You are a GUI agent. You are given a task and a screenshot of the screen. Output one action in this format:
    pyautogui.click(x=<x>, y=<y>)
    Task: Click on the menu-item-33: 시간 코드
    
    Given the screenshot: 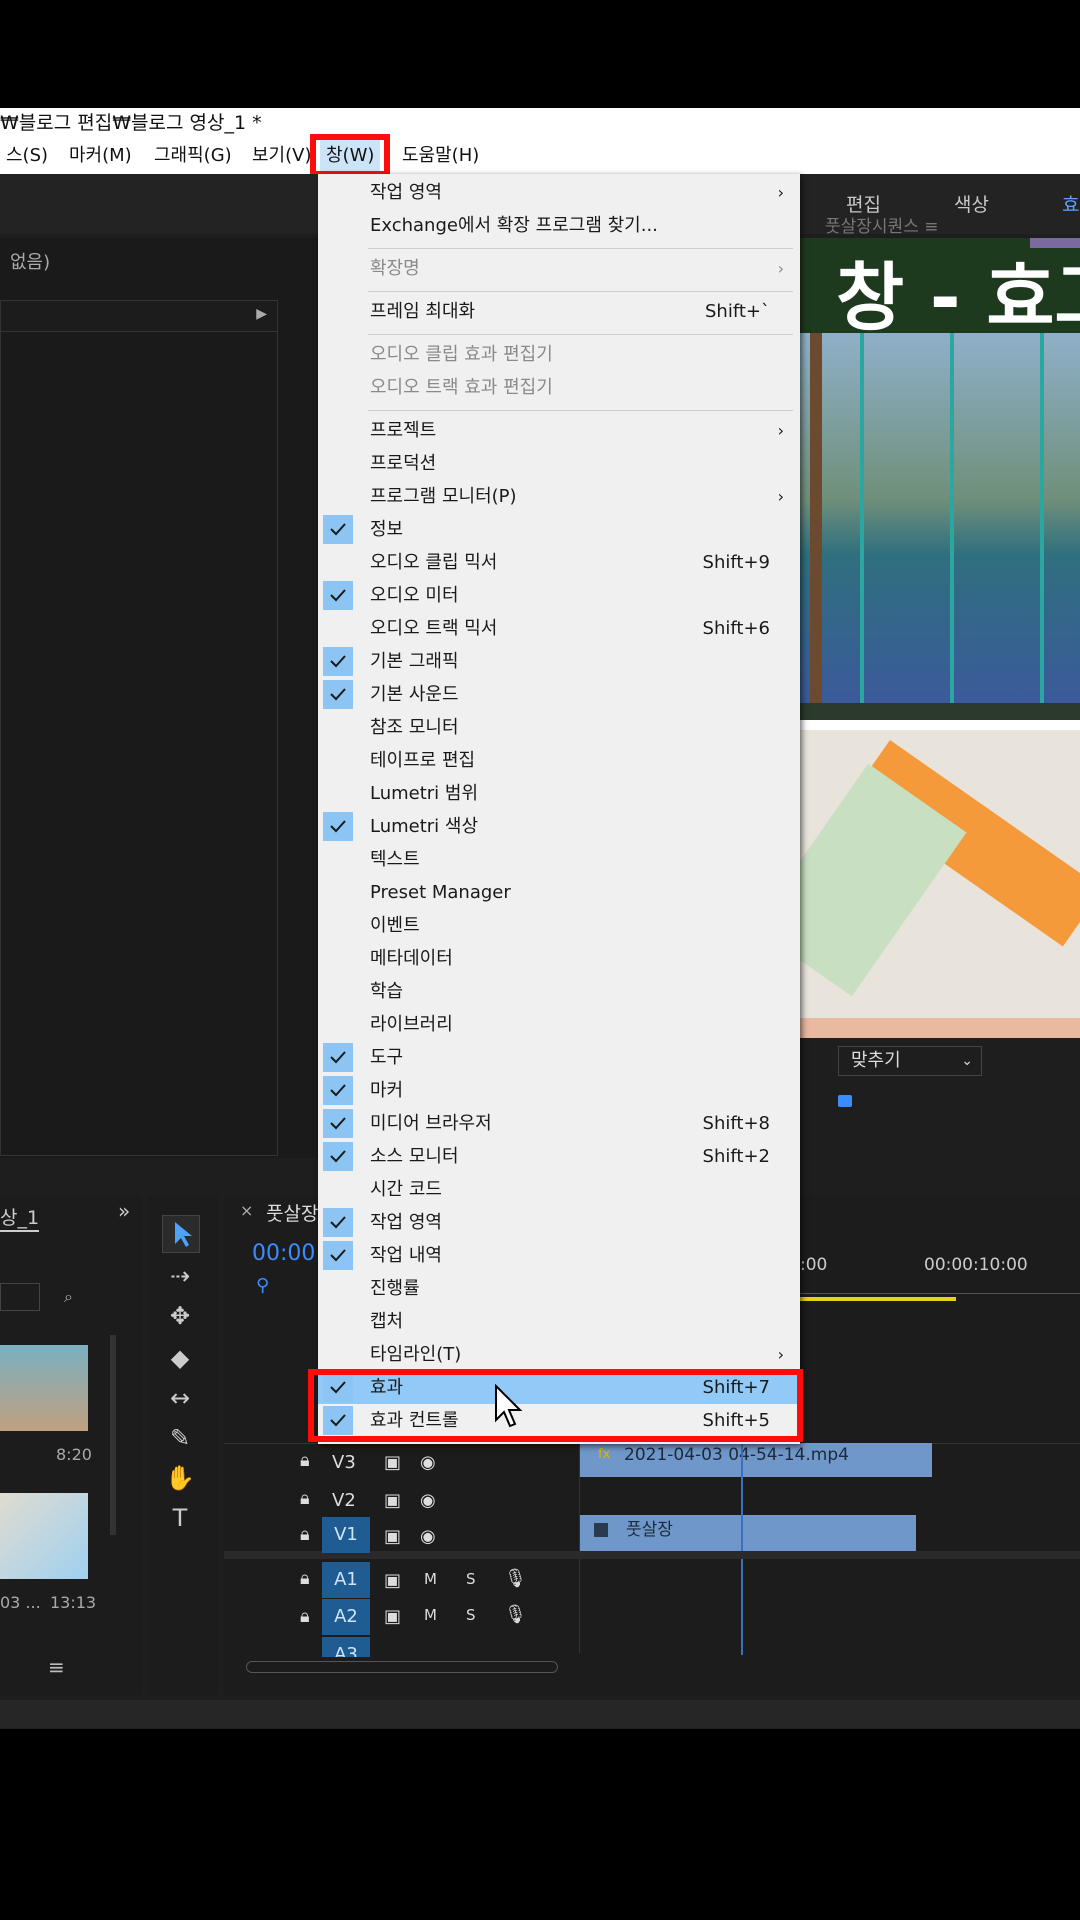 What is the action you would take?
    pyautogui.click(x=559, y=1189)
    